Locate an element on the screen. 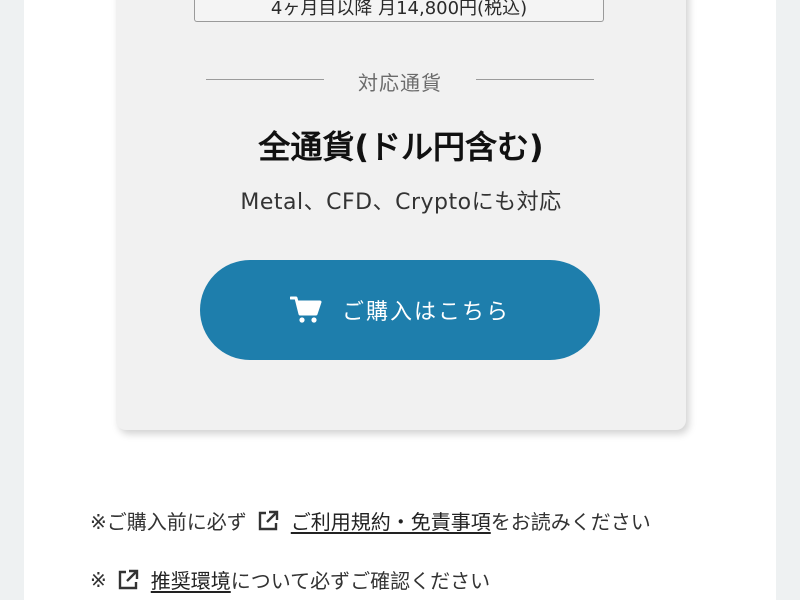 The height and width of the screenshot is (600, 800). terms-link: ご利用規約・免責事項 is located at coordinates (391, 520).